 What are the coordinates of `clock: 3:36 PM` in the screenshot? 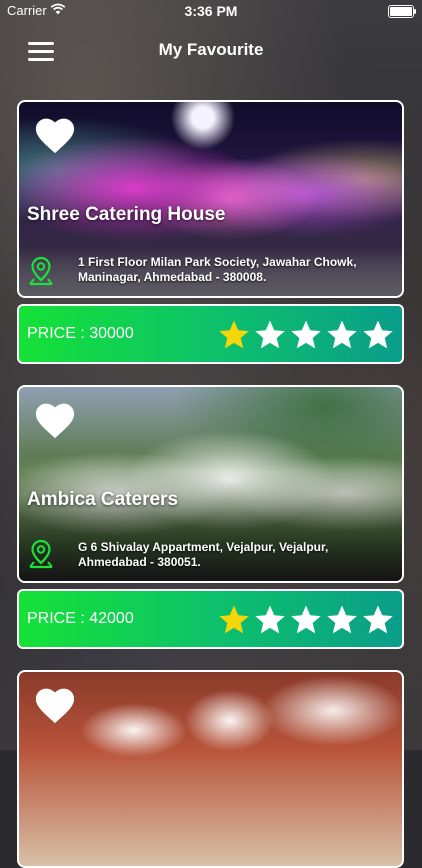 It's located at (211, 11).